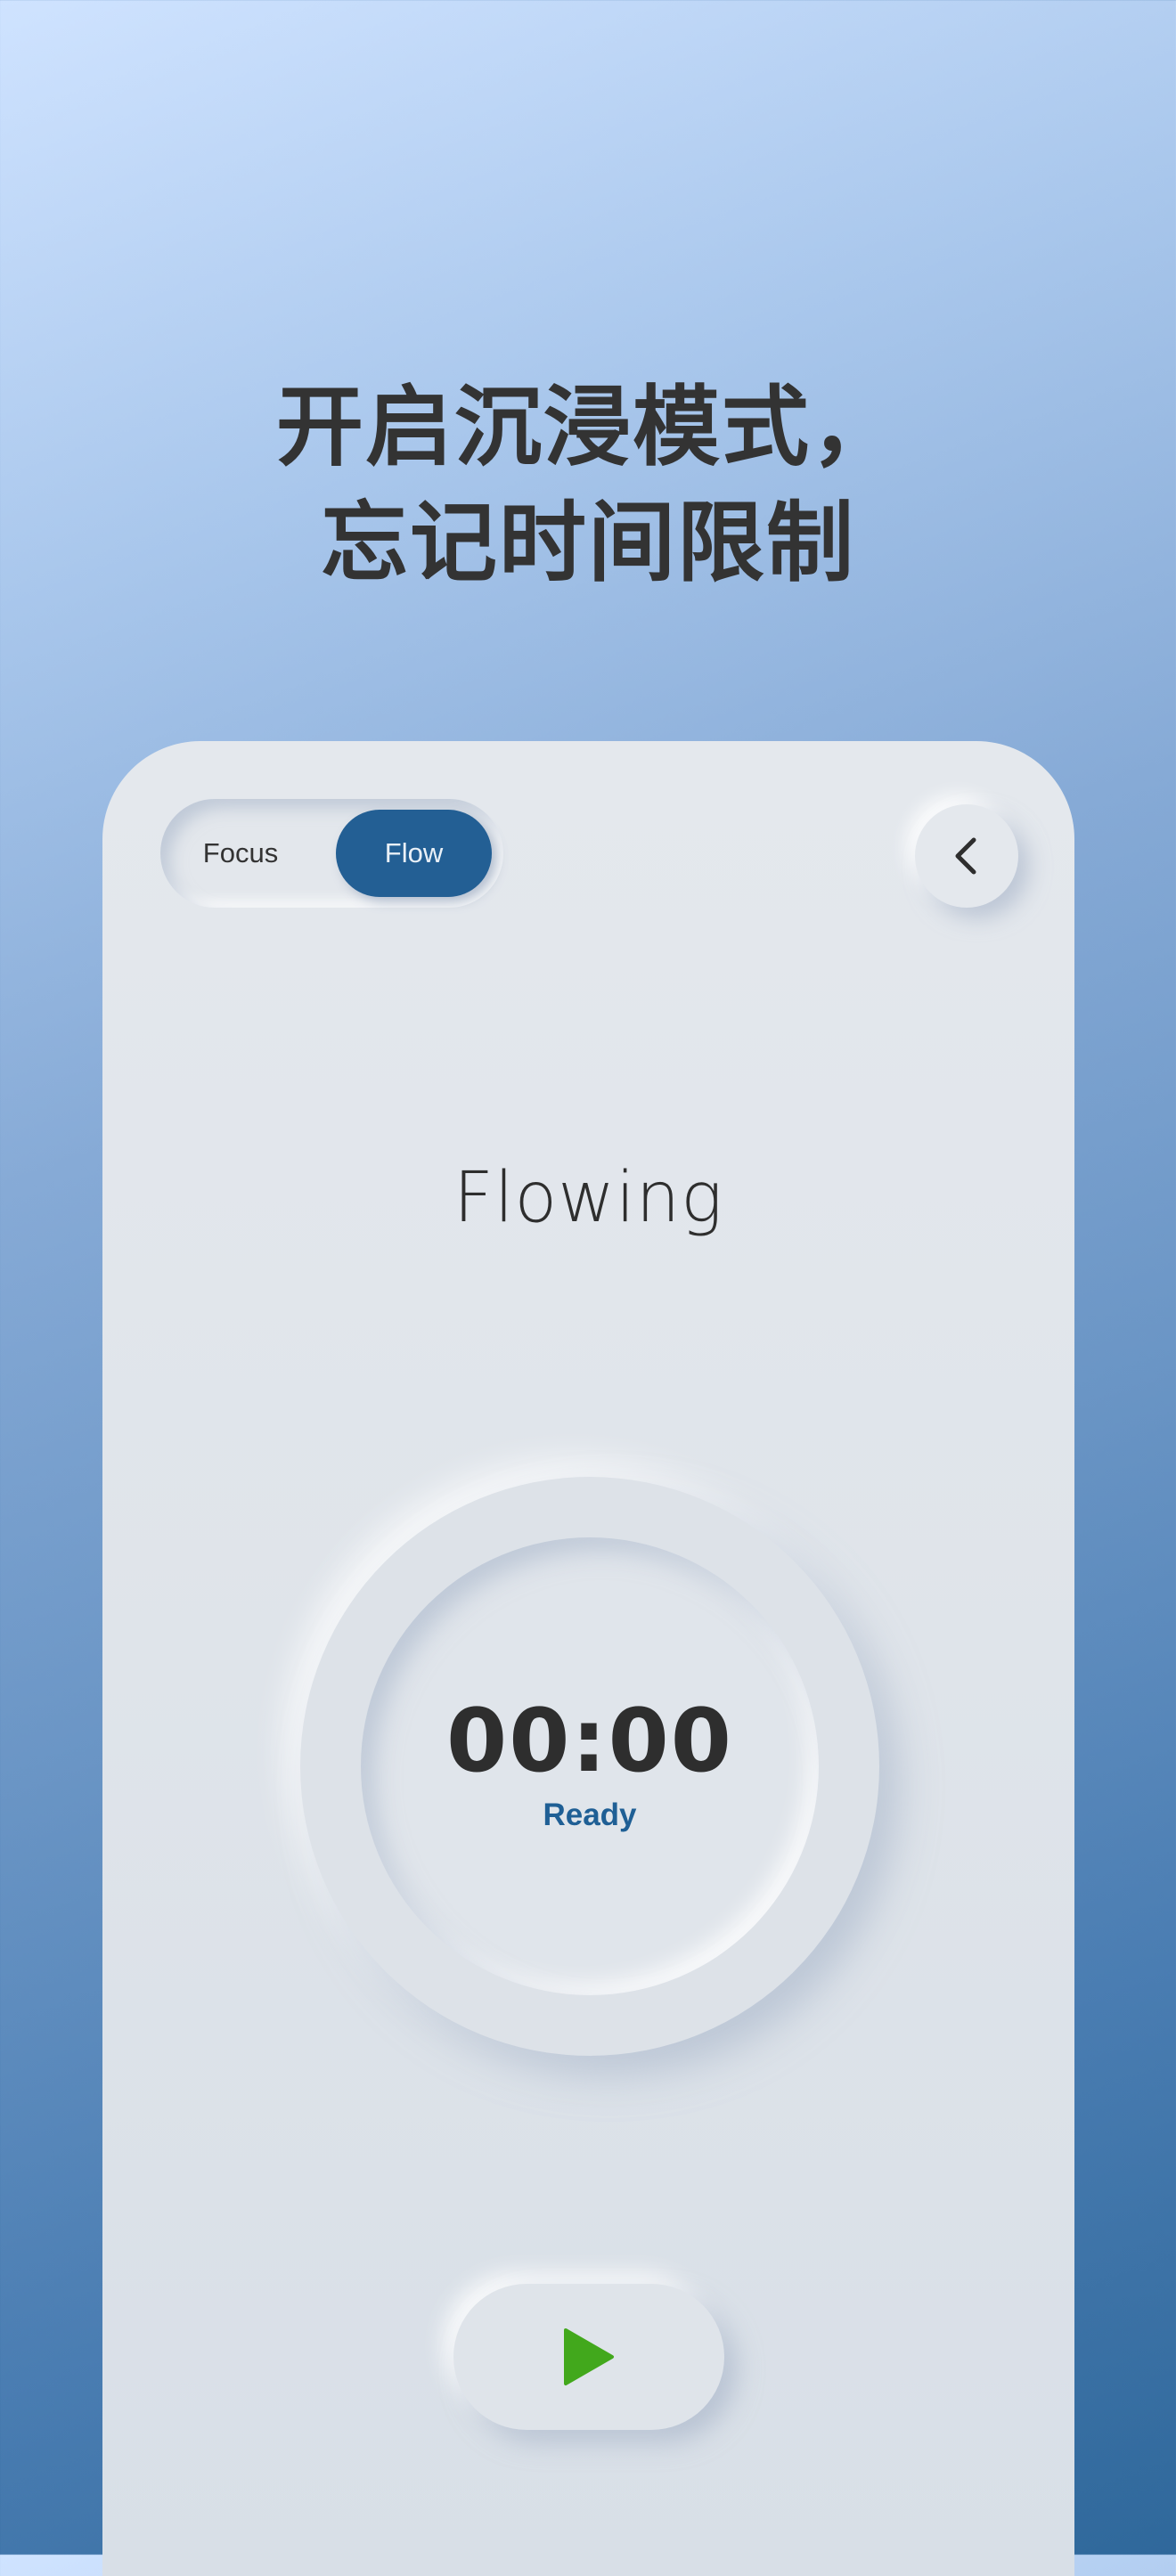 This screenshot has height=2576, width=1176. What do you see at coordinates (587, 544) in the screenshot?
I see `headline-line-2: 忘记时间限制` at bounding box center [587, 544].